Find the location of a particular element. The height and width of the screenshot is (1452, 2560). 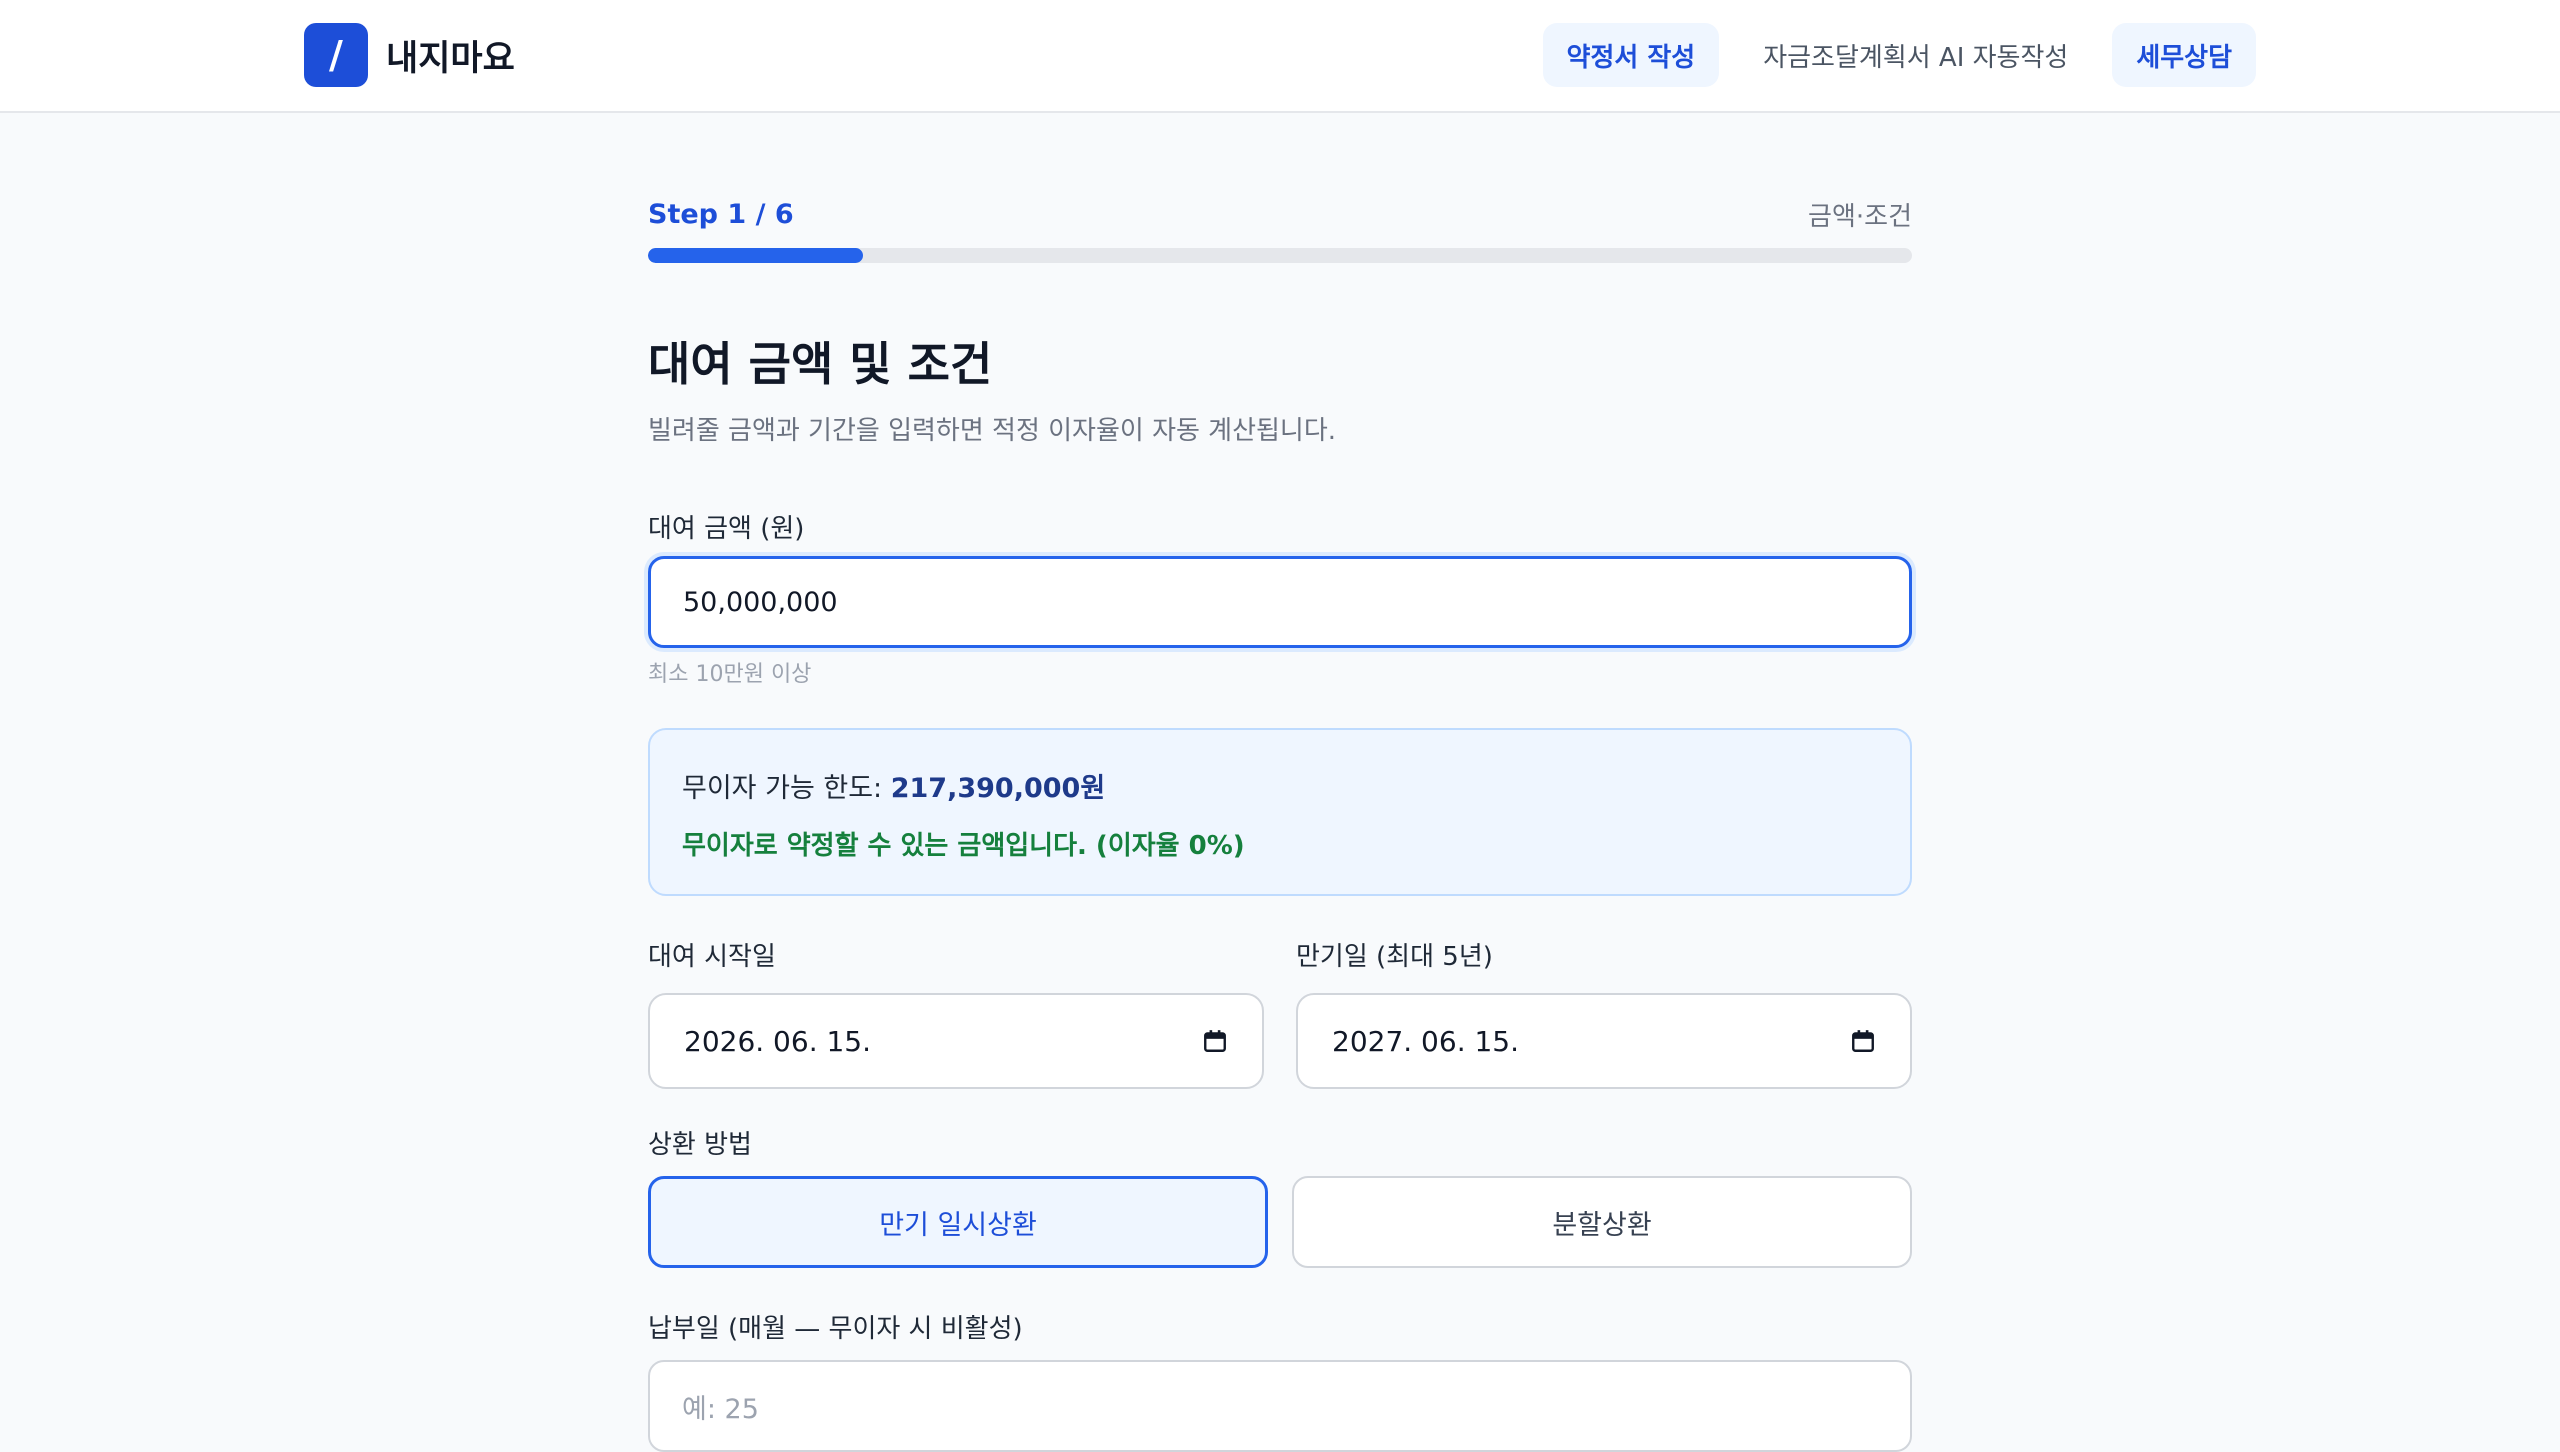

step-name: 금액·조건 is located at coordinates (1860, 216).